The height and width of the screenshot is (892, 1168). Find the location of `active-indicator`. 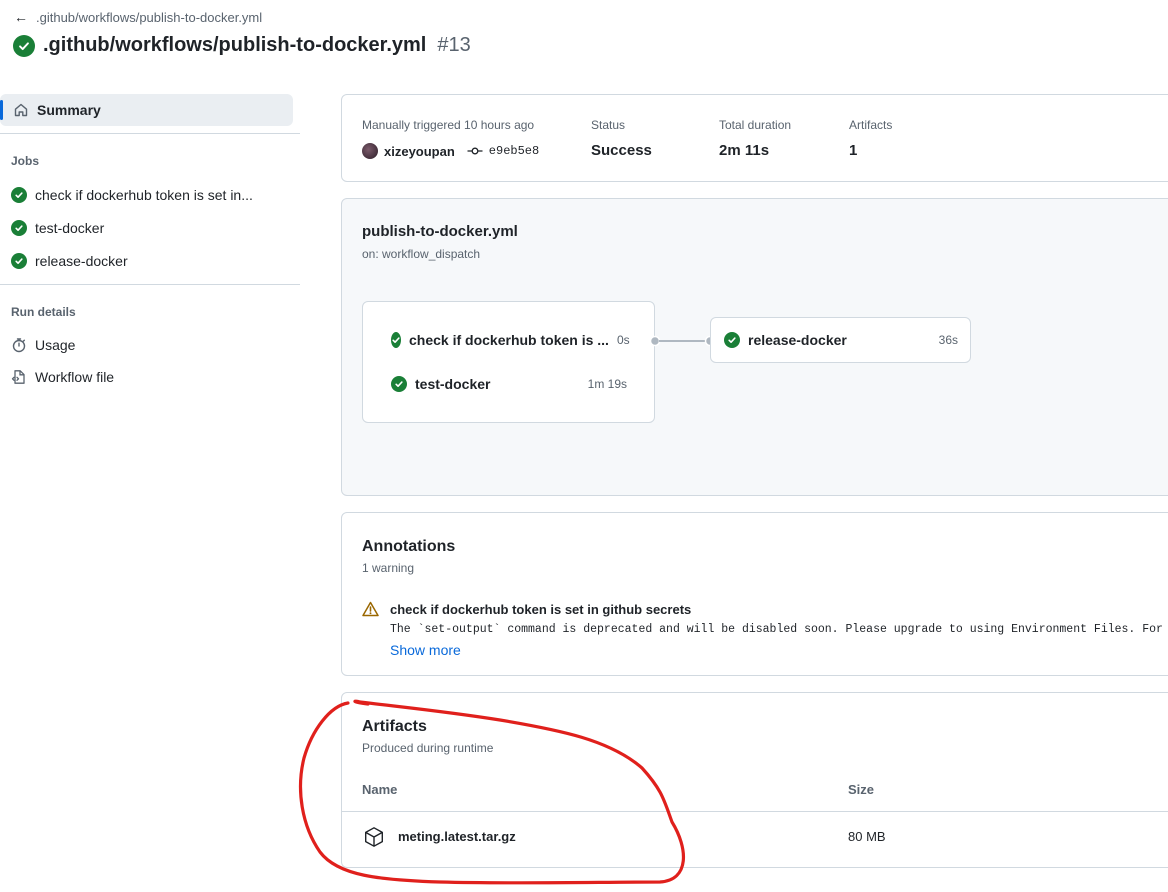

active-indicator is located at coordinates (1, 110).